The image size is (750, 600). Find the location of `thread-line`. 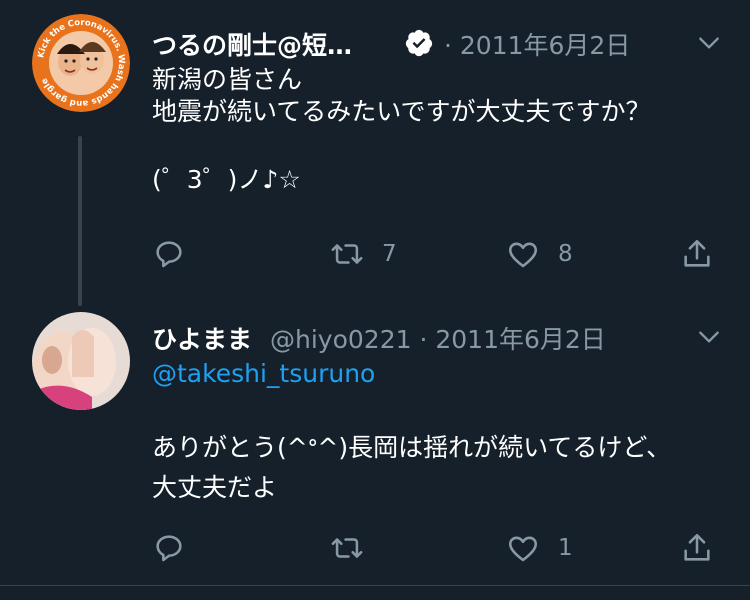

thread-line is located at coordinates (80, 221).